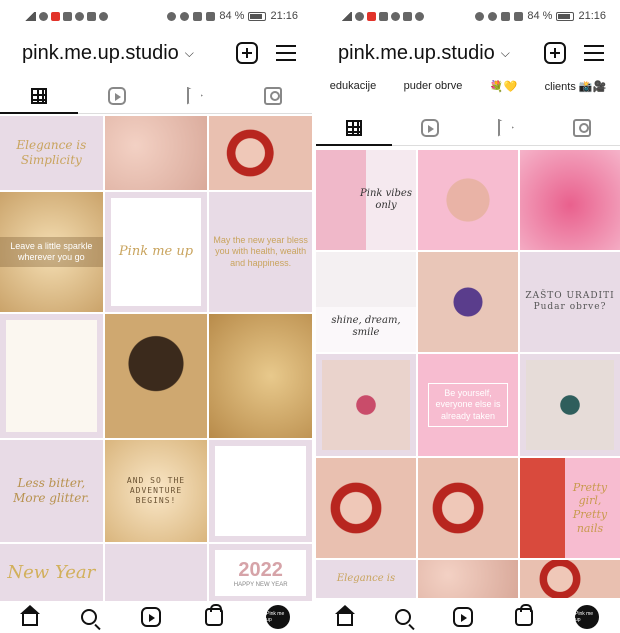 The height and width of the screenshot is (633, 620). Describe the element at coordinates (51, 573) in the screenshot. I see `grid-post: New Year` at that location.